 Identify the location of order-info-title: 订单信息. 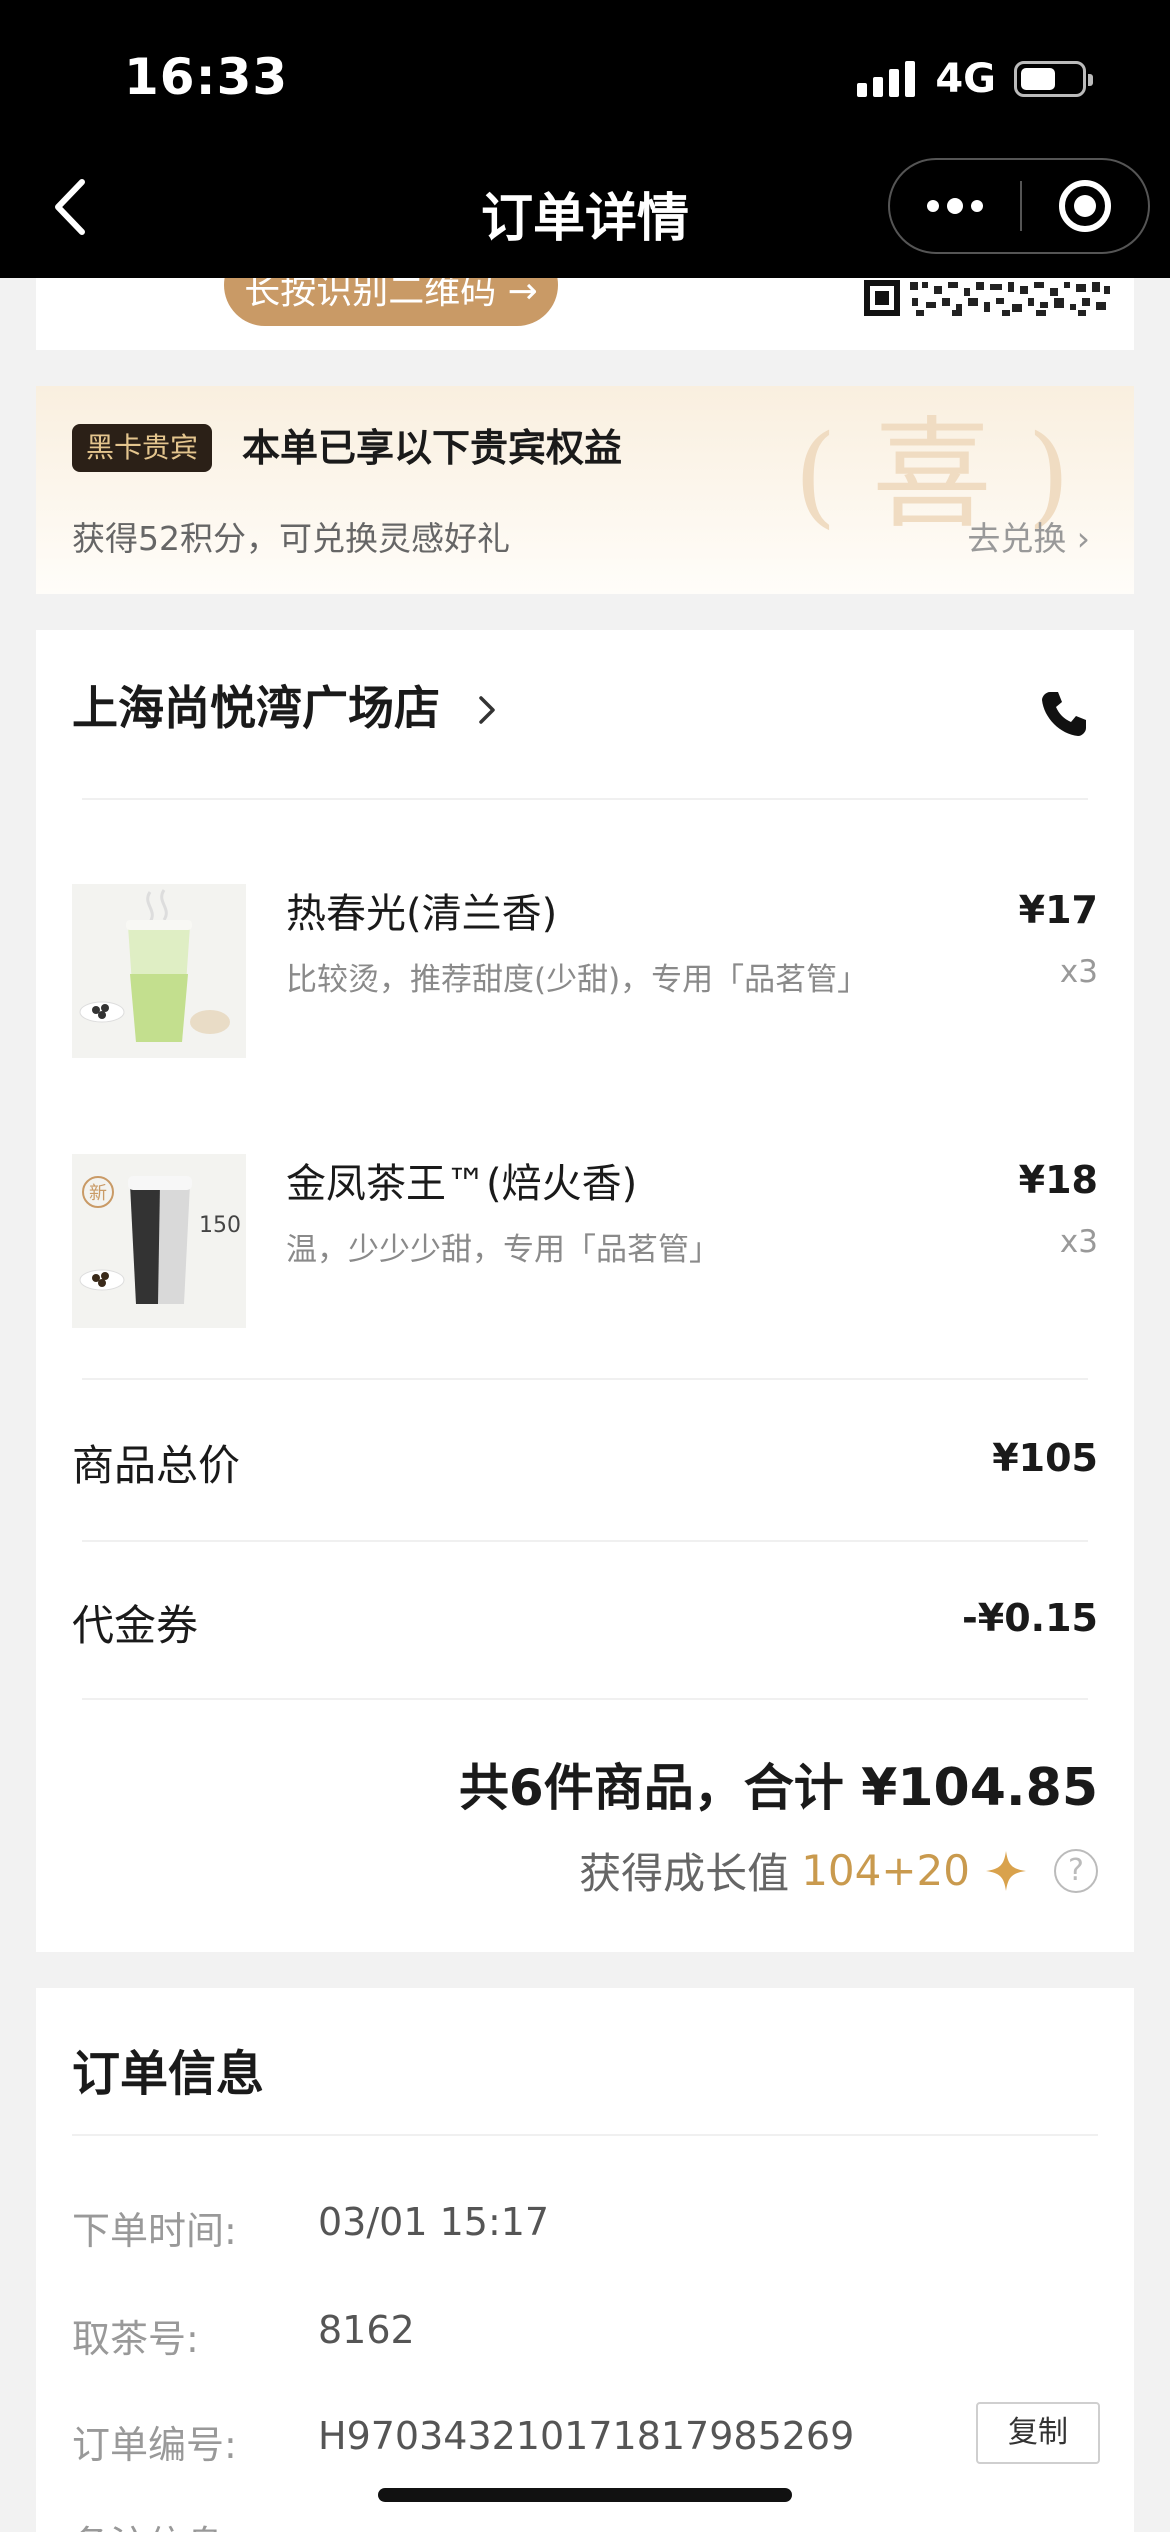
(168, 2074).